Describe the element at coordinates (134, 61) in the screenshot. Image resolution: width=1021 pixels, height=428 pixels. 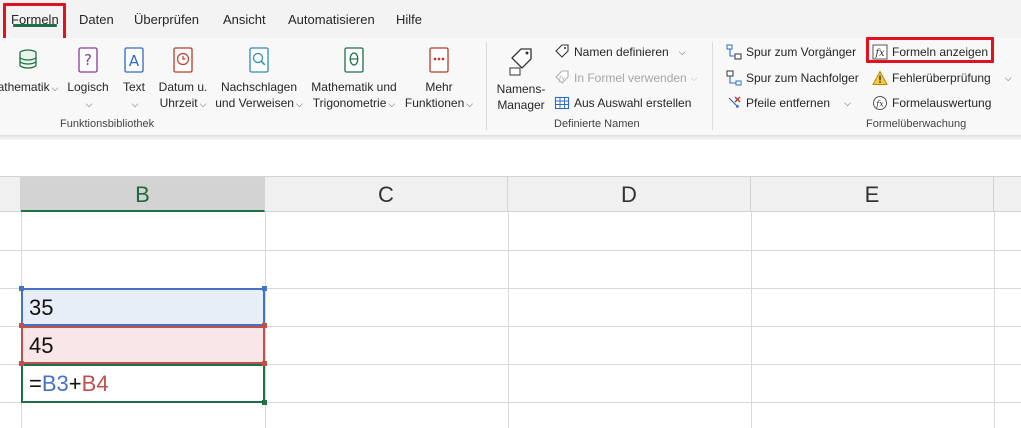
I see `svg-text: A` at that location.